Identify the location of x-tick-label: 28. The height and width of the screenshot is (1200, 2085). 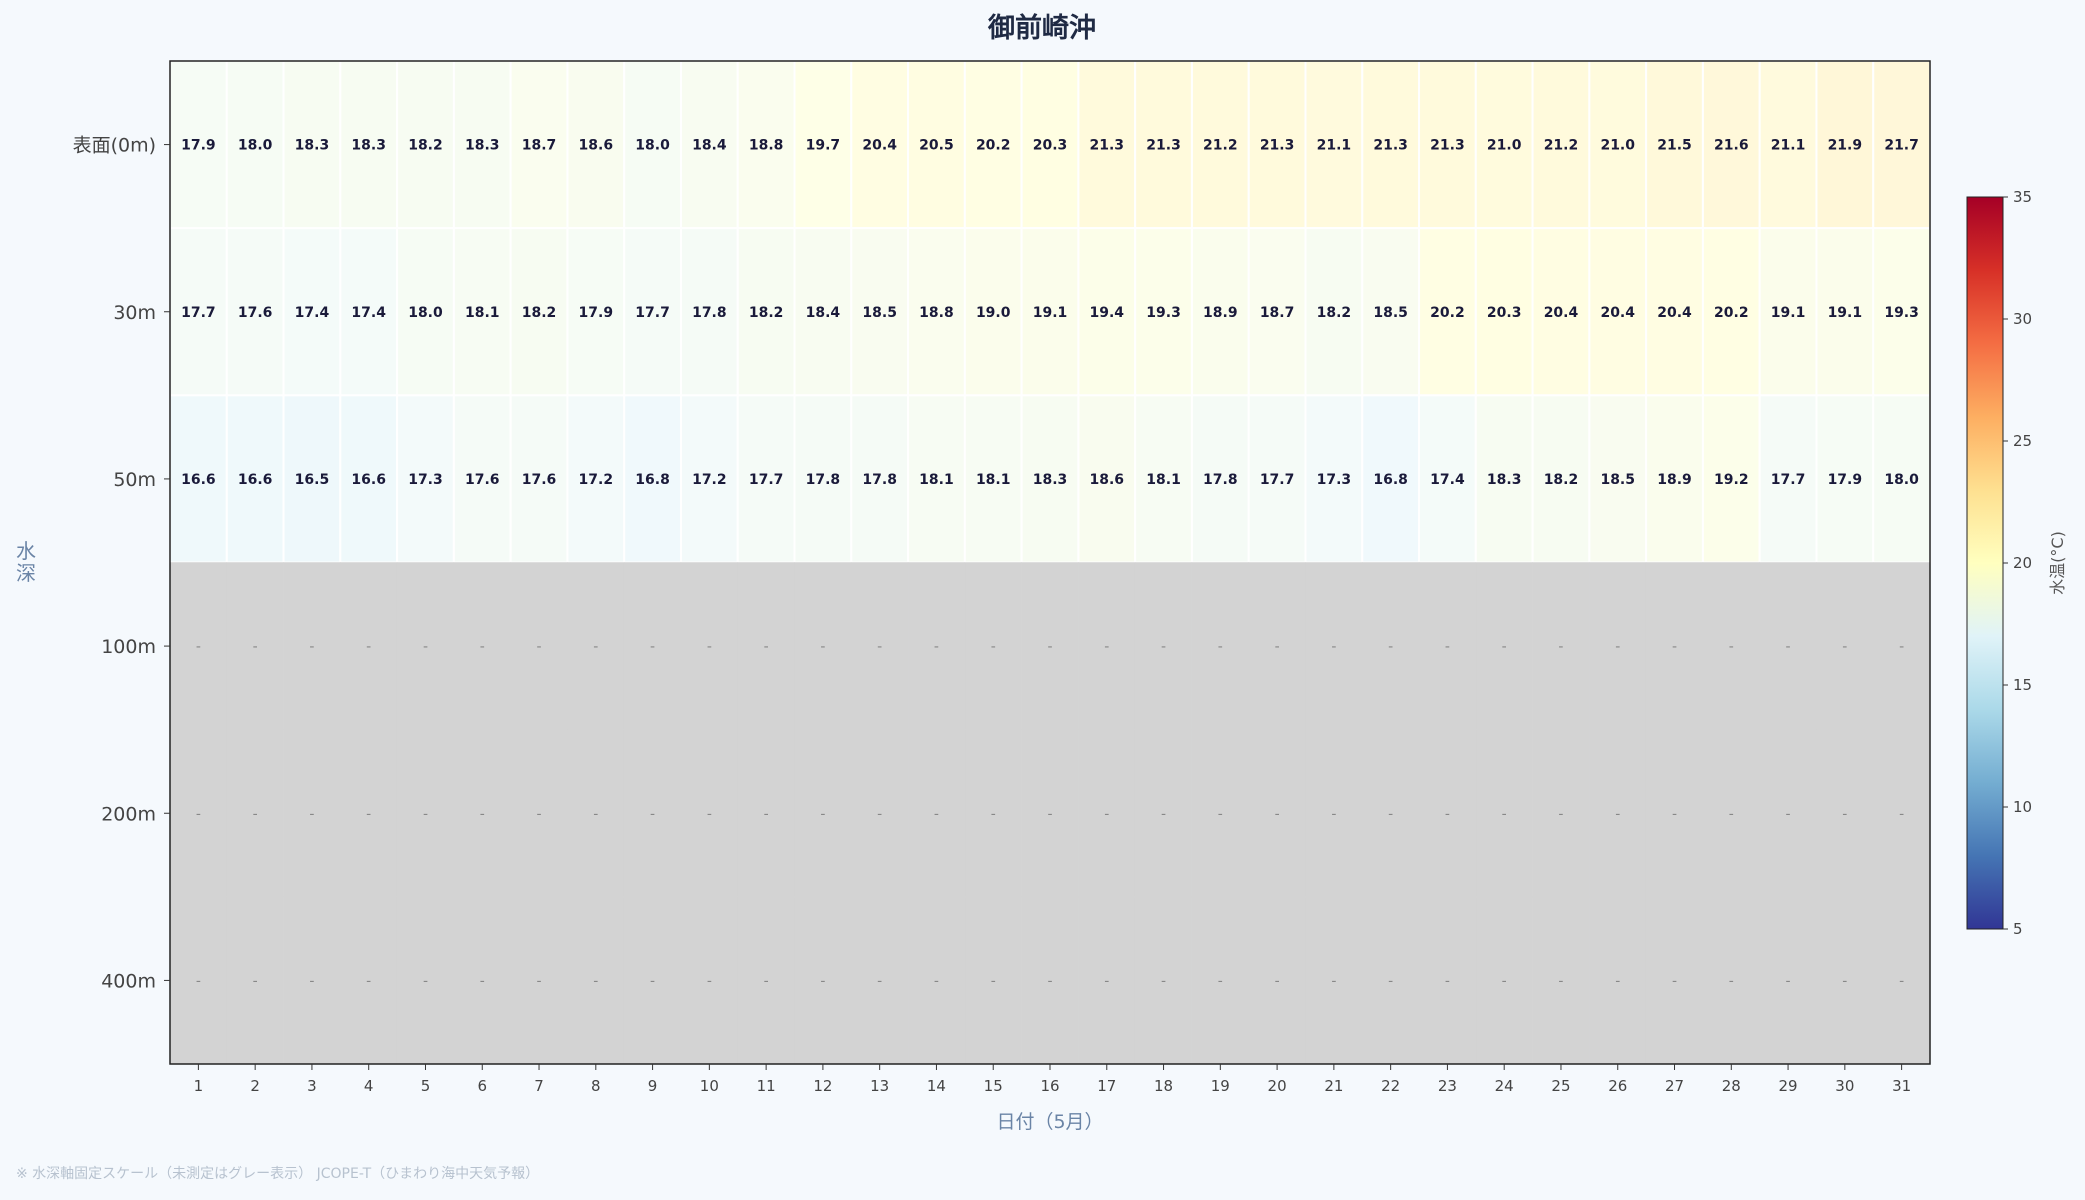
(1731, 1086).